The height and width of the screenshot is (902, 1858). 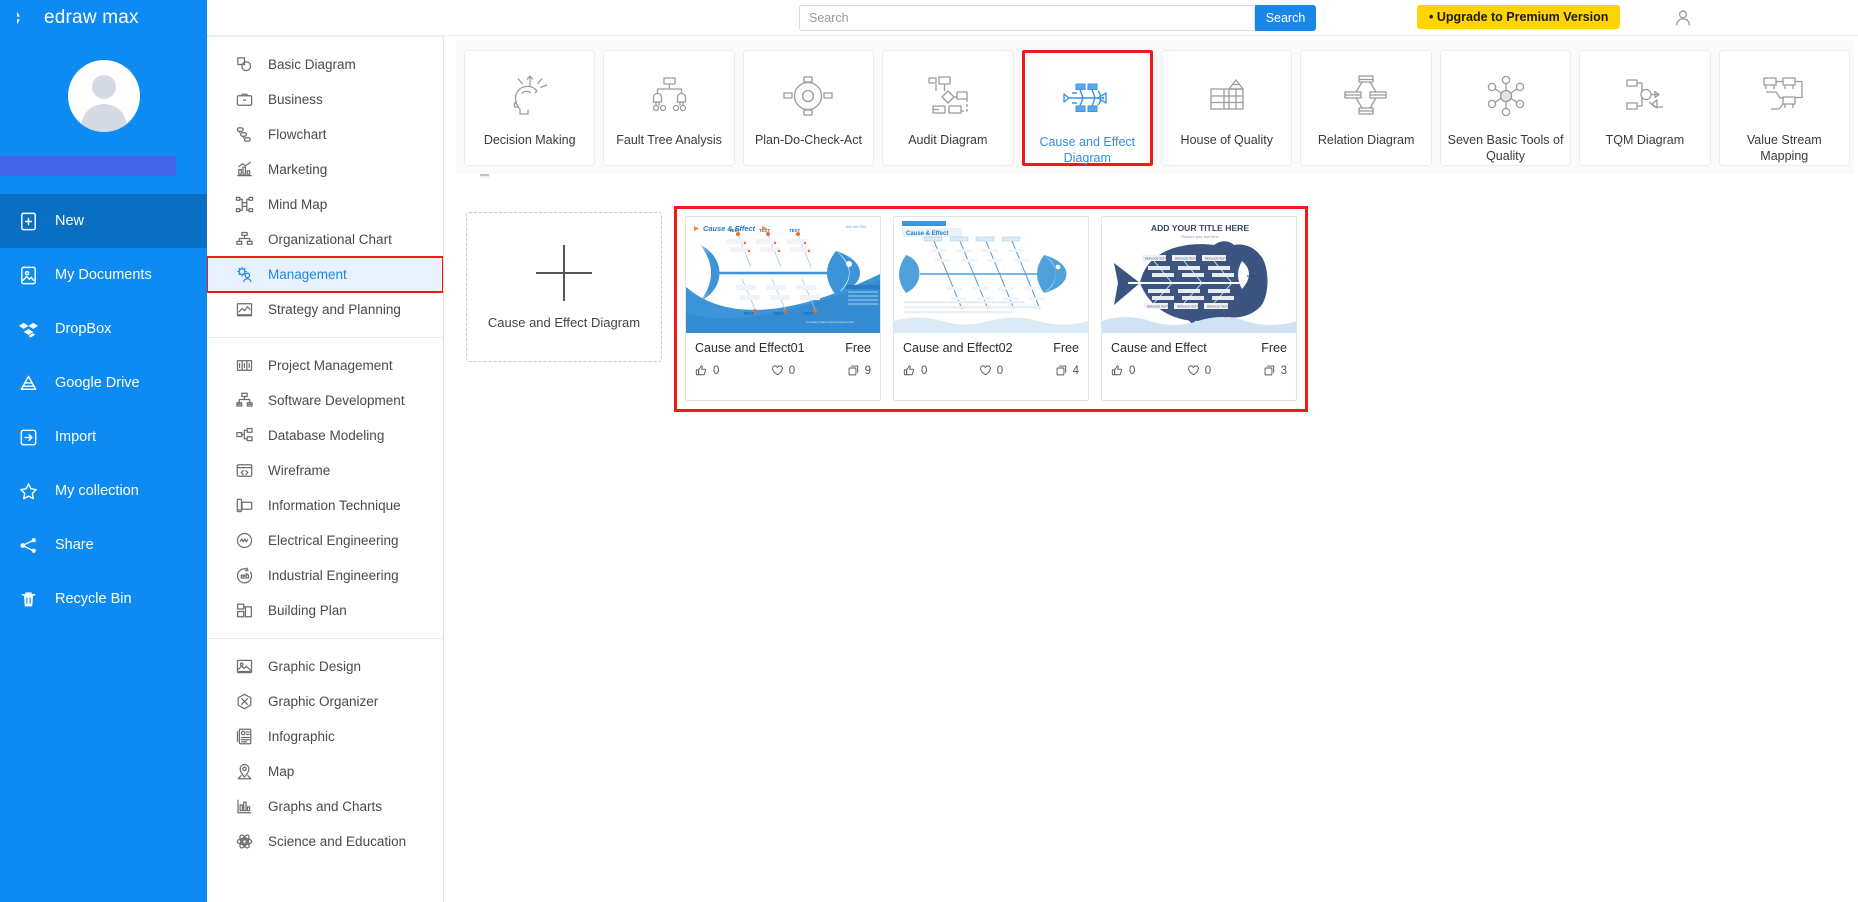 What do you see at coordinates (103, 275) in the screenshot?
I see `sidebar-item-my-documents: My Documents` at bounding box center [103, 275].